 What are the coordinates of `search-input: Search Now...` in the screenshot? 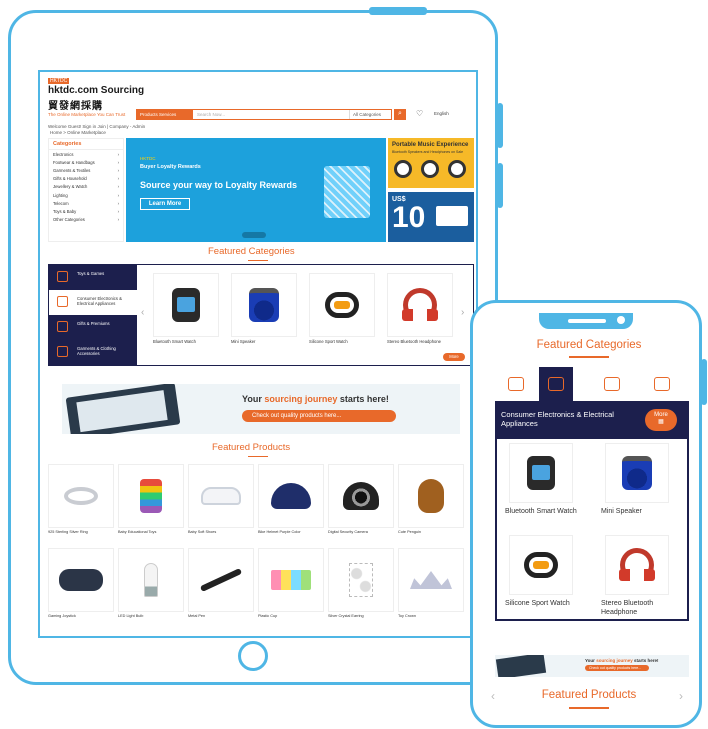 It's located at (211, 114).